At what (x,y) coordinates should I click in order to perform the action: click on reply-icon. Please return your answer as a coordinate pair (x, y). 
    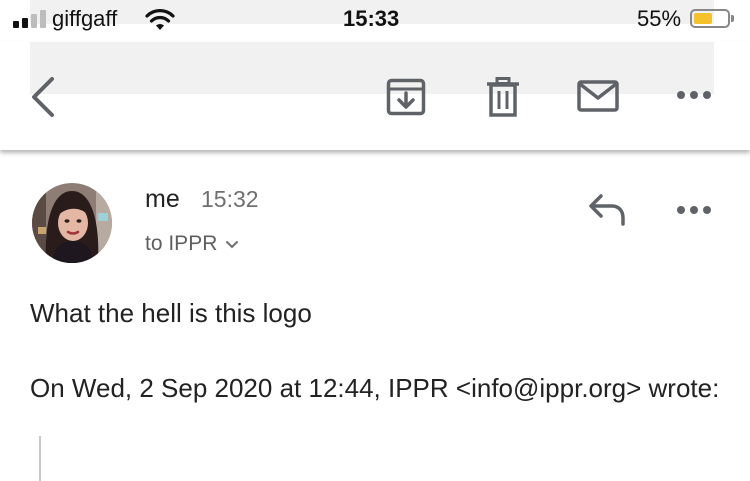
    Looking at the image, I should click on (607, 210).